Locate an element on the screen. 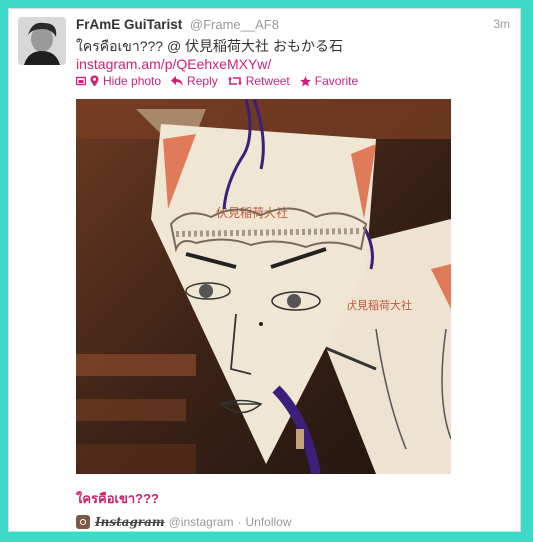 Image resolution: width=533 pixels, height=542 pixels. photo-caption: ใครคือเขา??? is located at coordinates (117, 498).